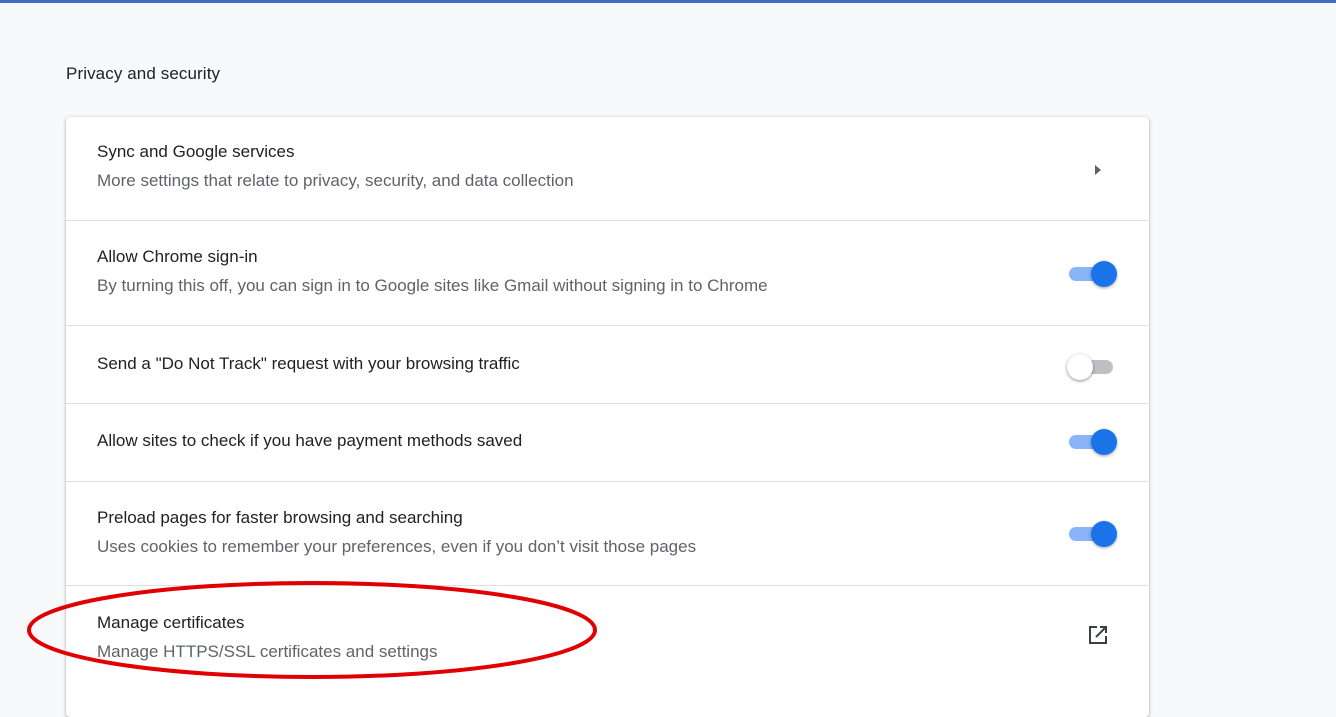 The width and height of the screenshot is (1336, 717). What do you see at coordinates (1098, 170) in the screenshot?
I see `arrow-right-icon` at bounding box center [1098, 170].